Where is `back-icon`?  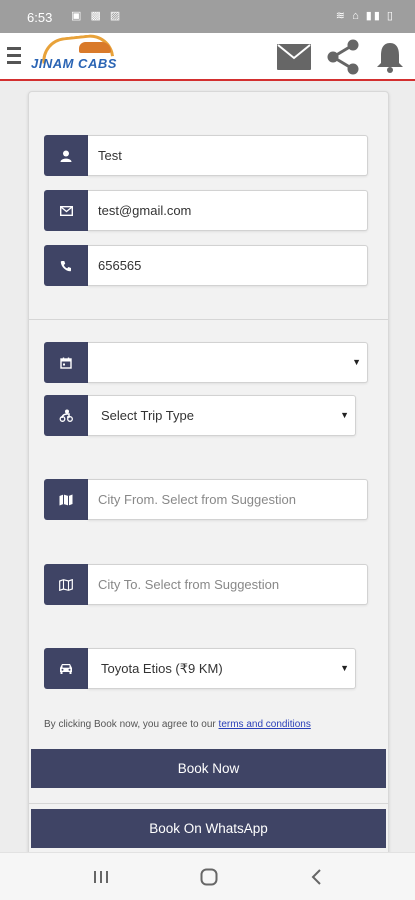
back-icon is located at coordinates (317, 877).